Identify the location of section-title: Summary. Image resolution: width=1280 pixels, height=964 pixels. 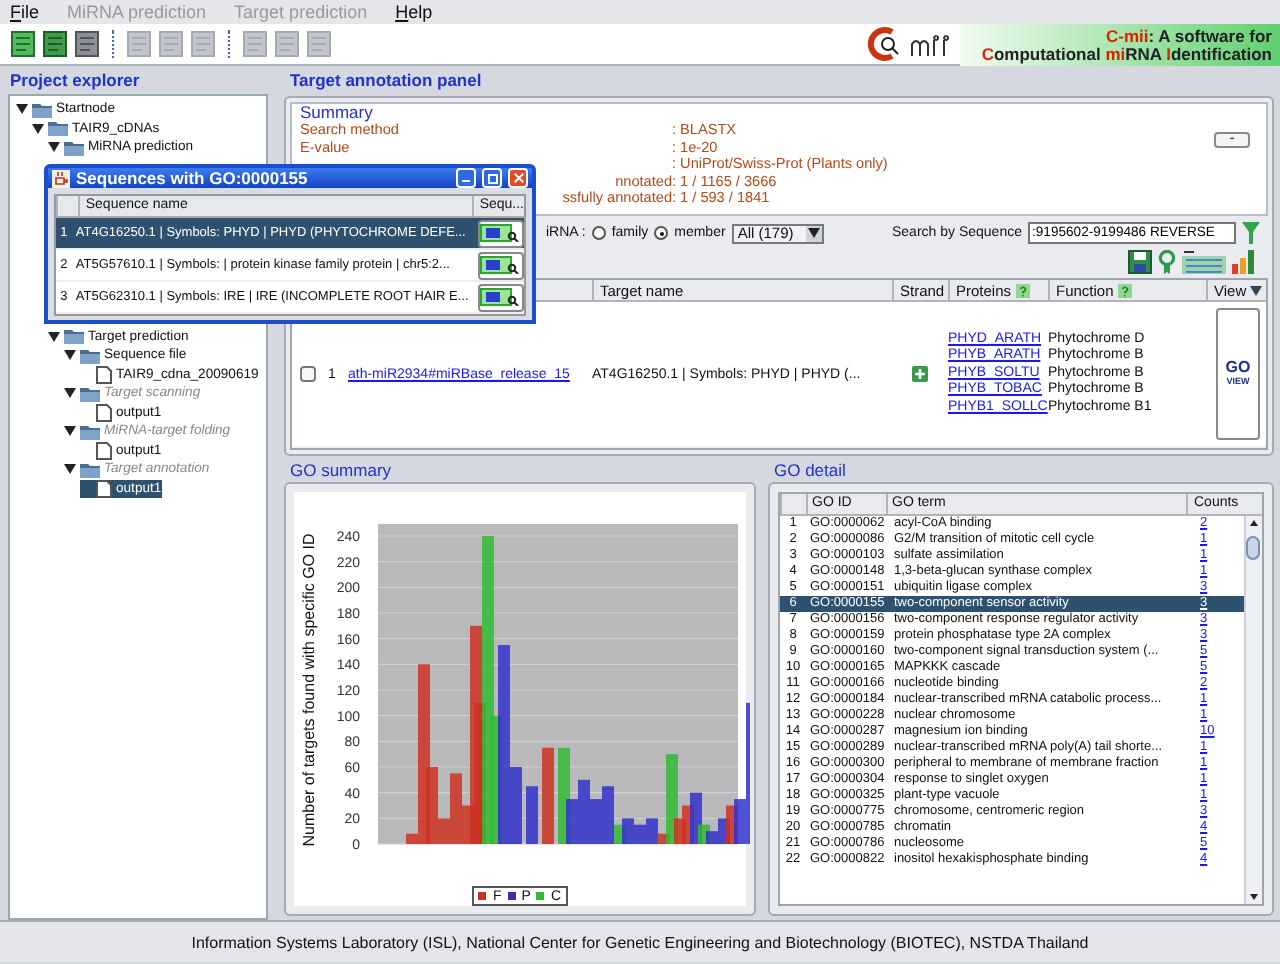
(337, 113).